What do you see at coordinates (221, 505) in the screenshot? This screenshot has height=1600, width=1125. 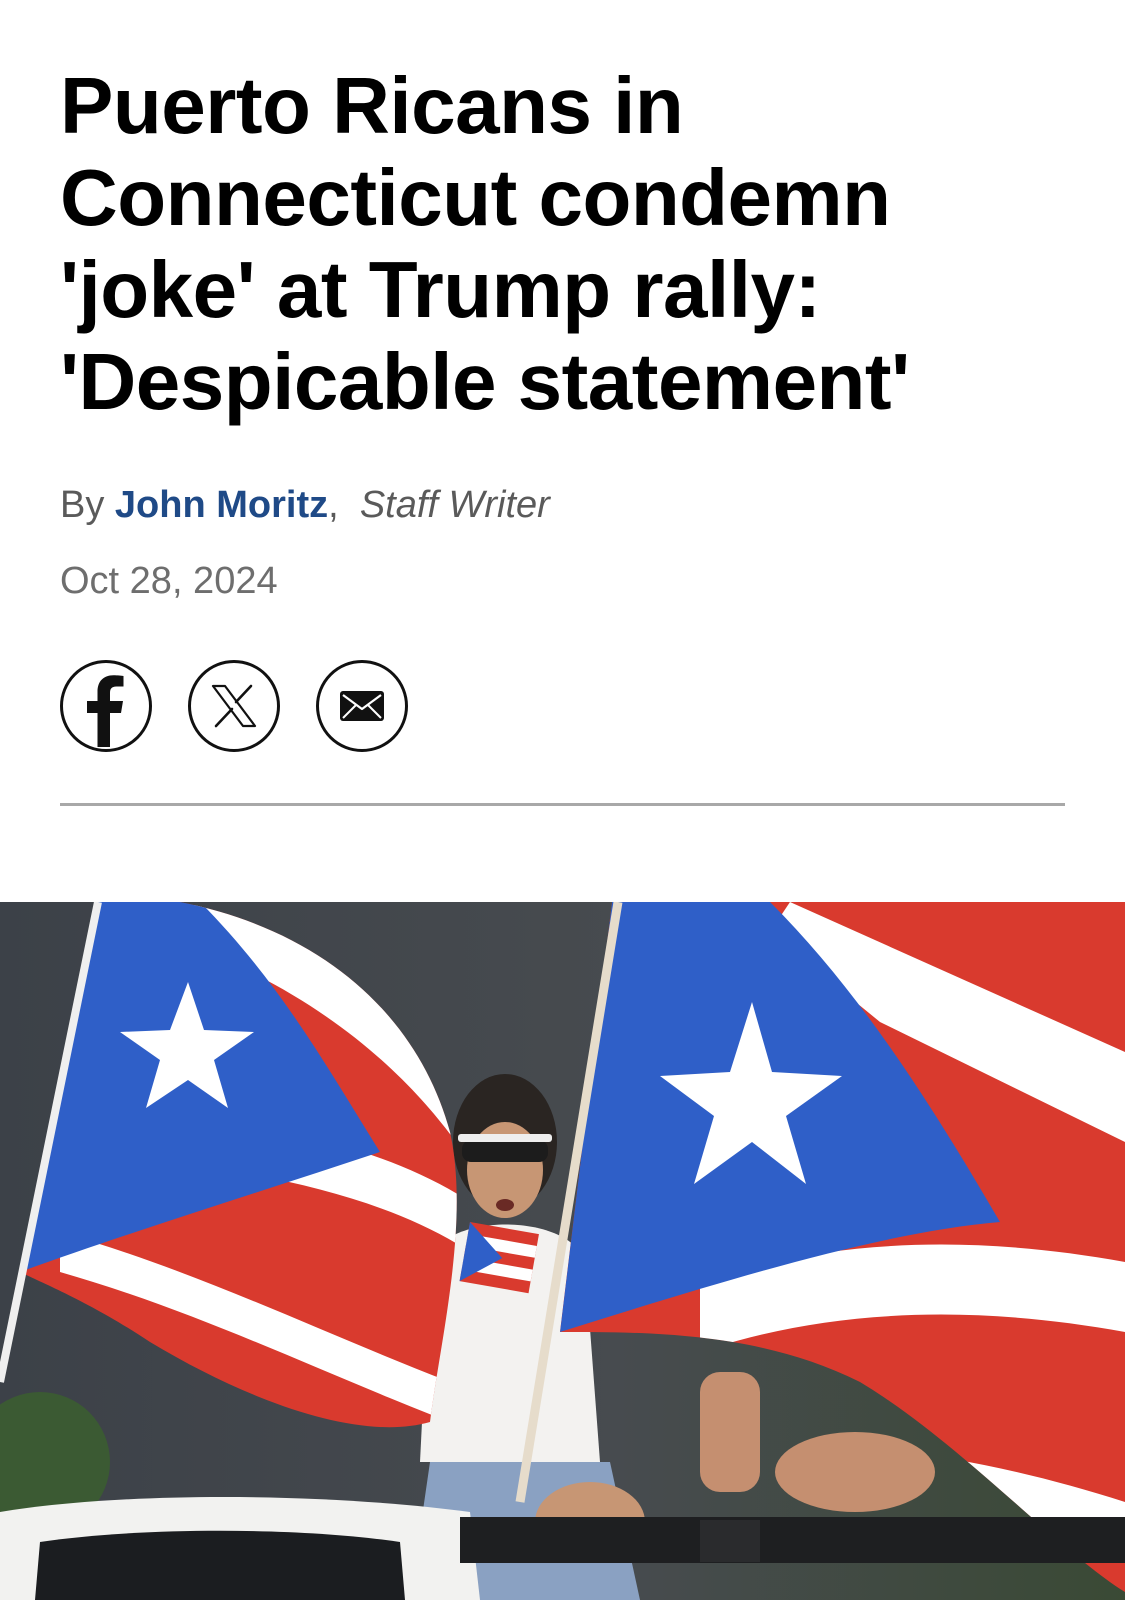 I see `author-link: John Moritz` at bounding box center [221, 505].